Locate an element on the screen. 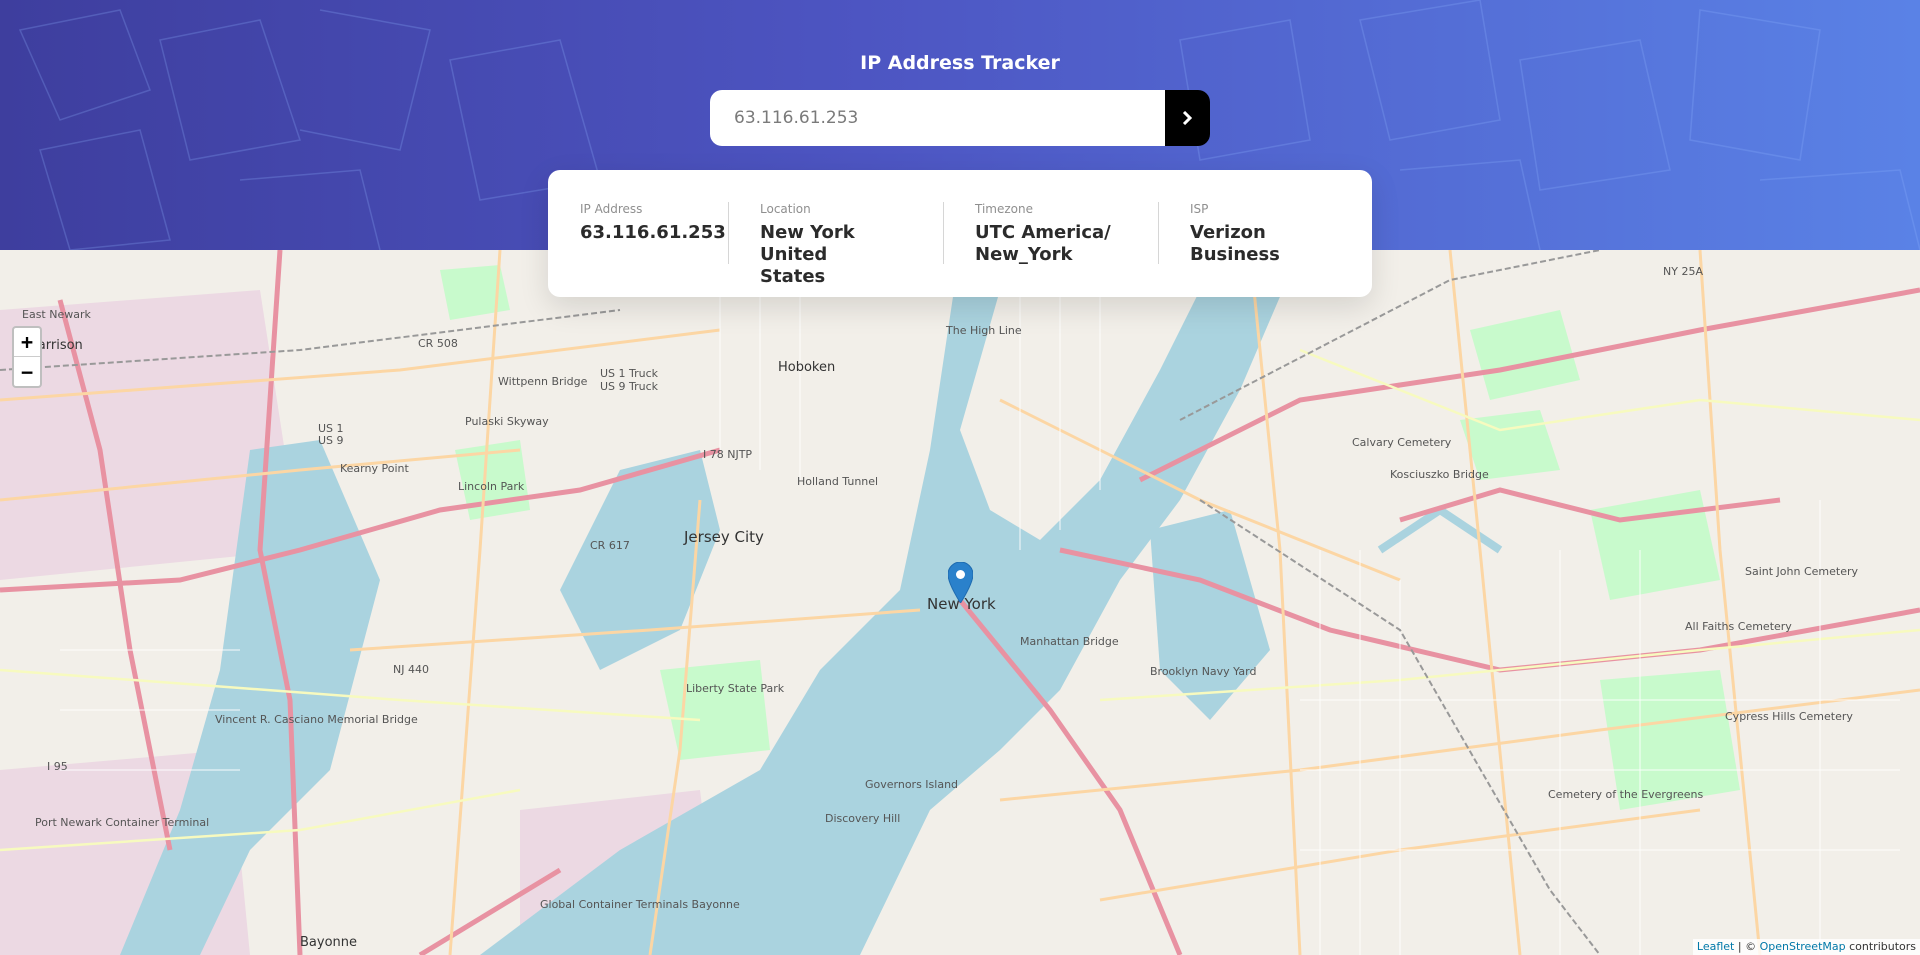  isp-label: ISP is located at coordinates (1199, 209).